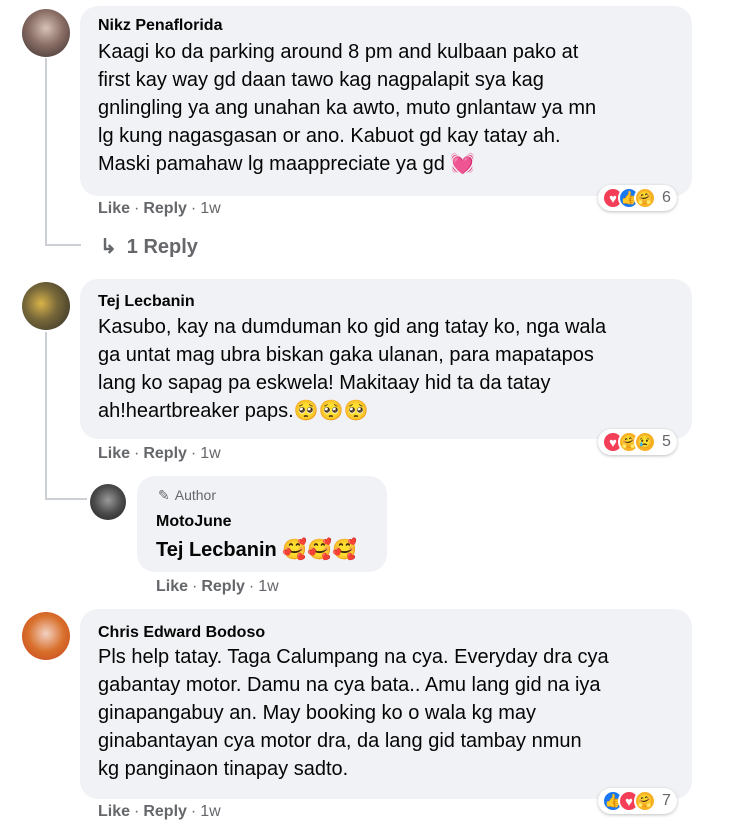 The image size is (750, 834). I want to click on comment-author: Nikz Penaflorida, so click(160, 26).